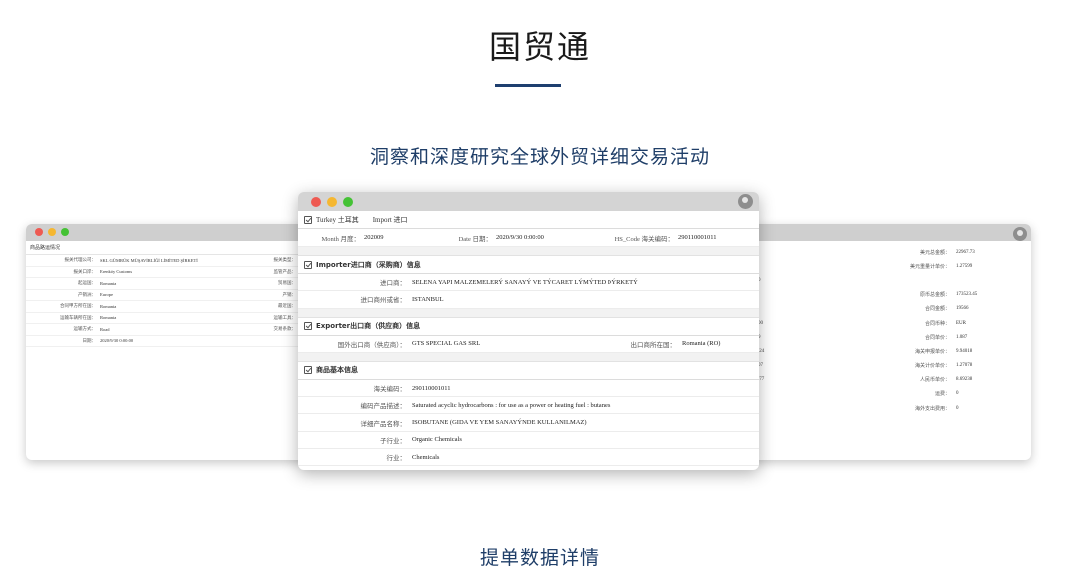  What do you see at coordinates (932, 409) in the screenshot?
I see `right-field-label: 海外支出费用：` at bounding box center [932, 409].